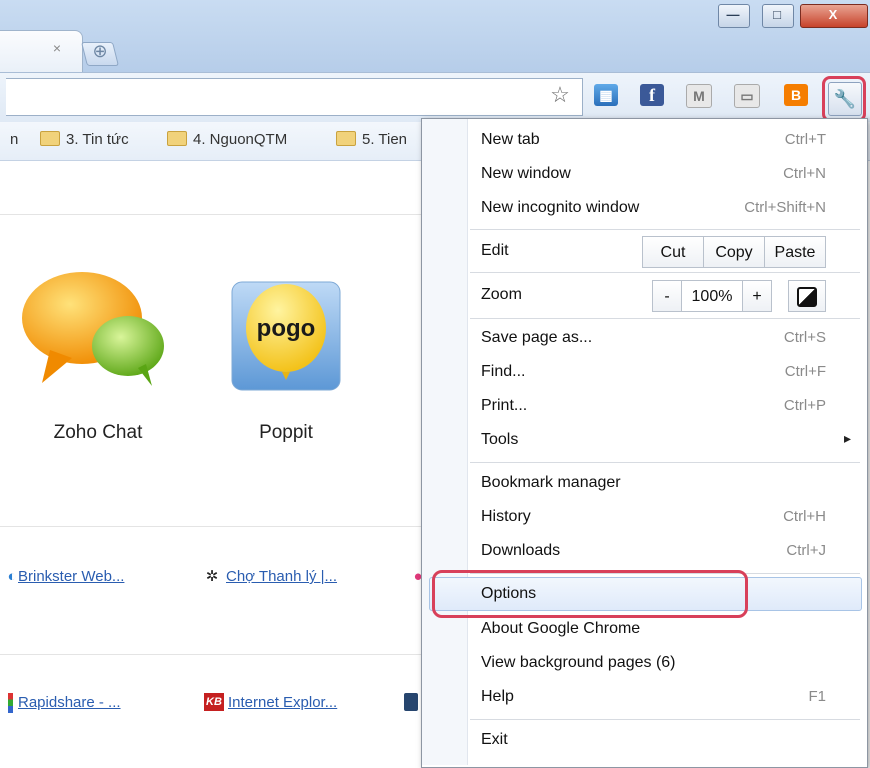 This screenshot has width=870, height=768. I want to click on bookmark-folder-nguonqtm: 4. NguonQTM, so click(227, 140).